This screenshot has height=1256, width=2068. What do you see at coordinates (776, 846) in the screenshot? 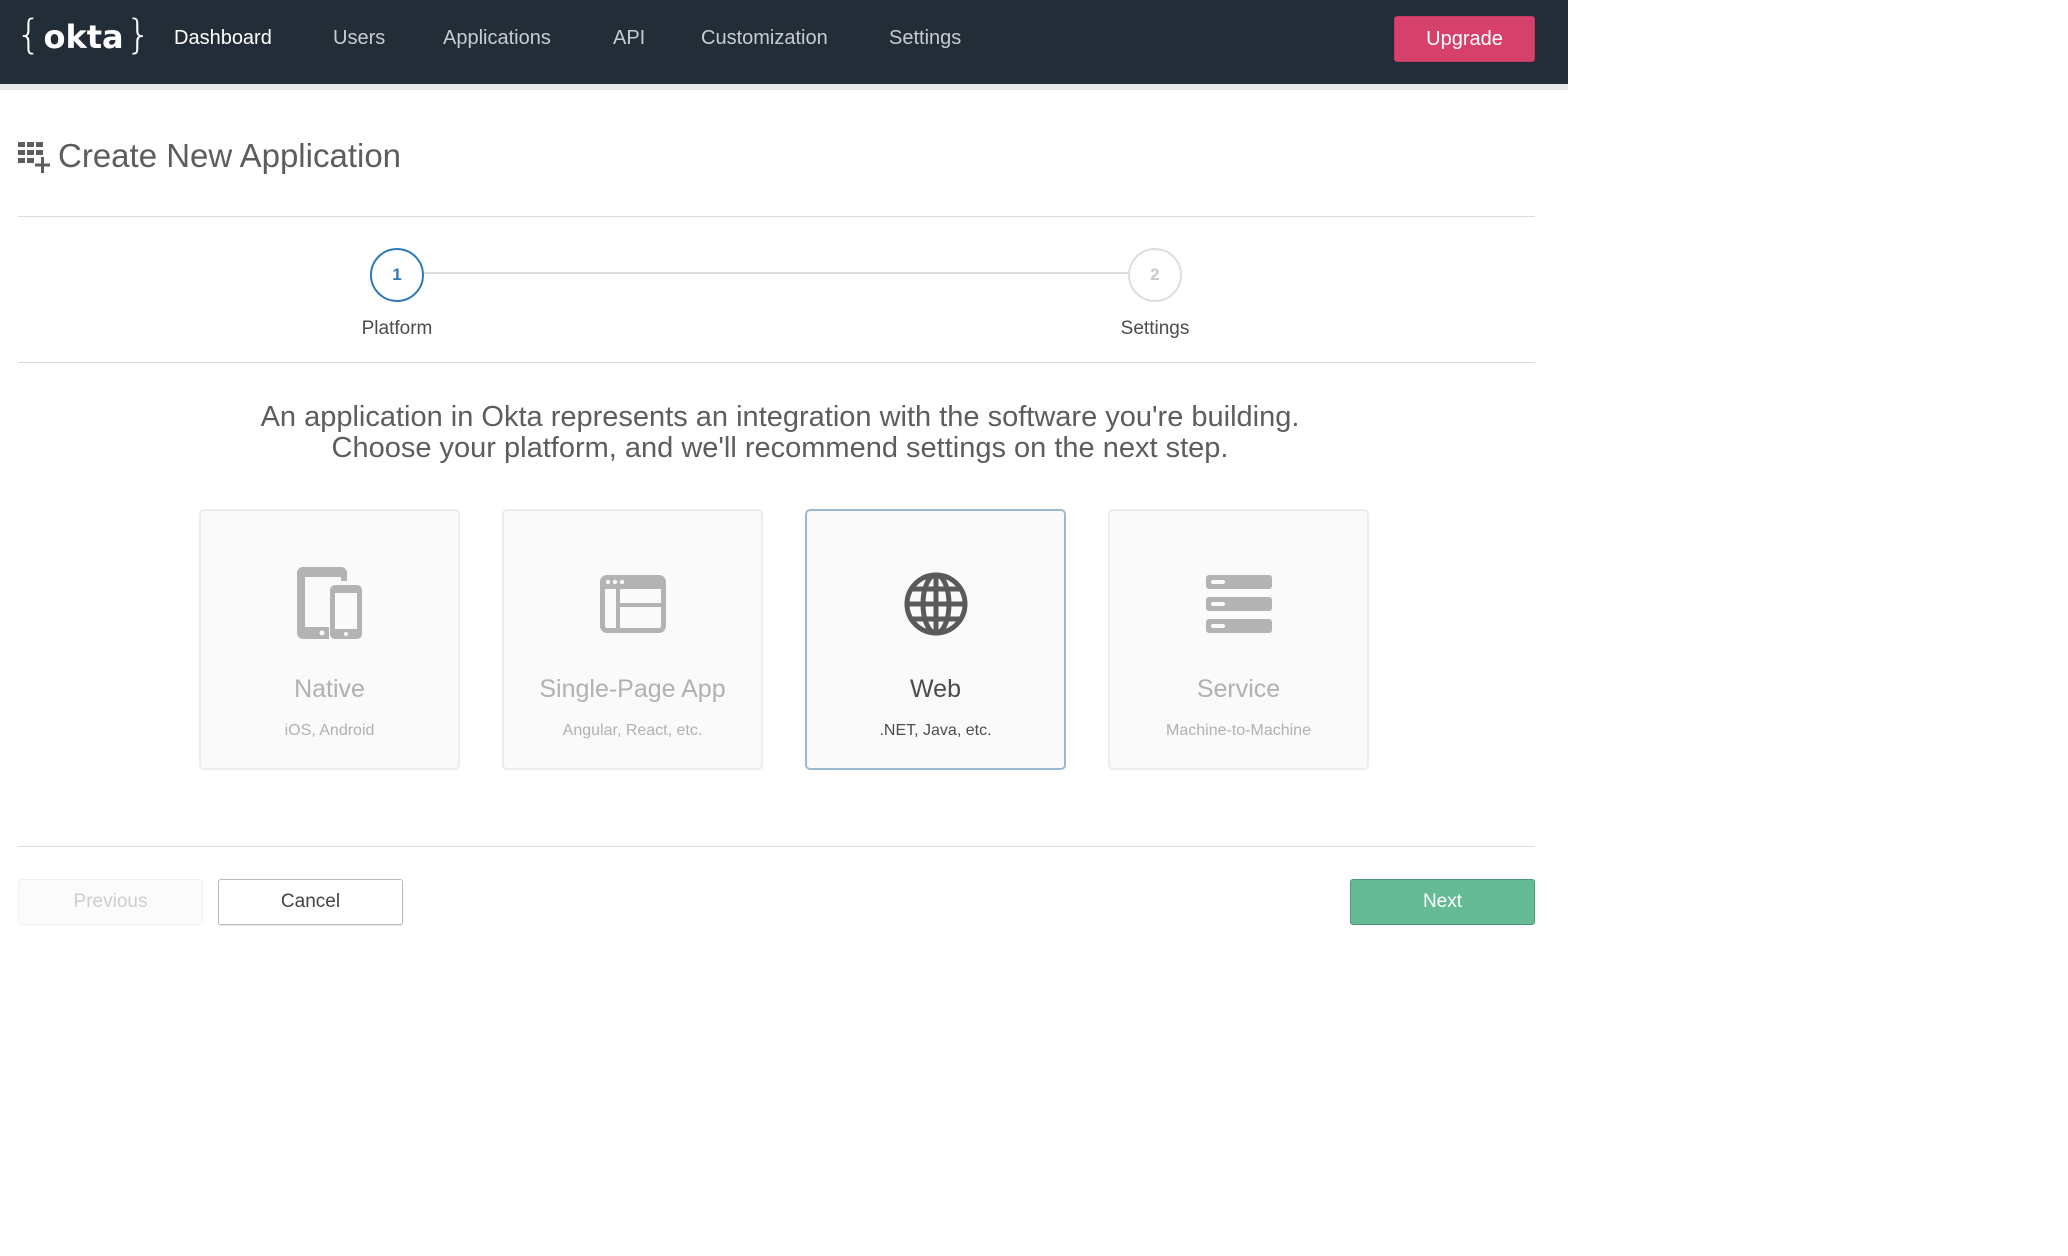
I see `footer-divider` at bounding box center [776, 846].